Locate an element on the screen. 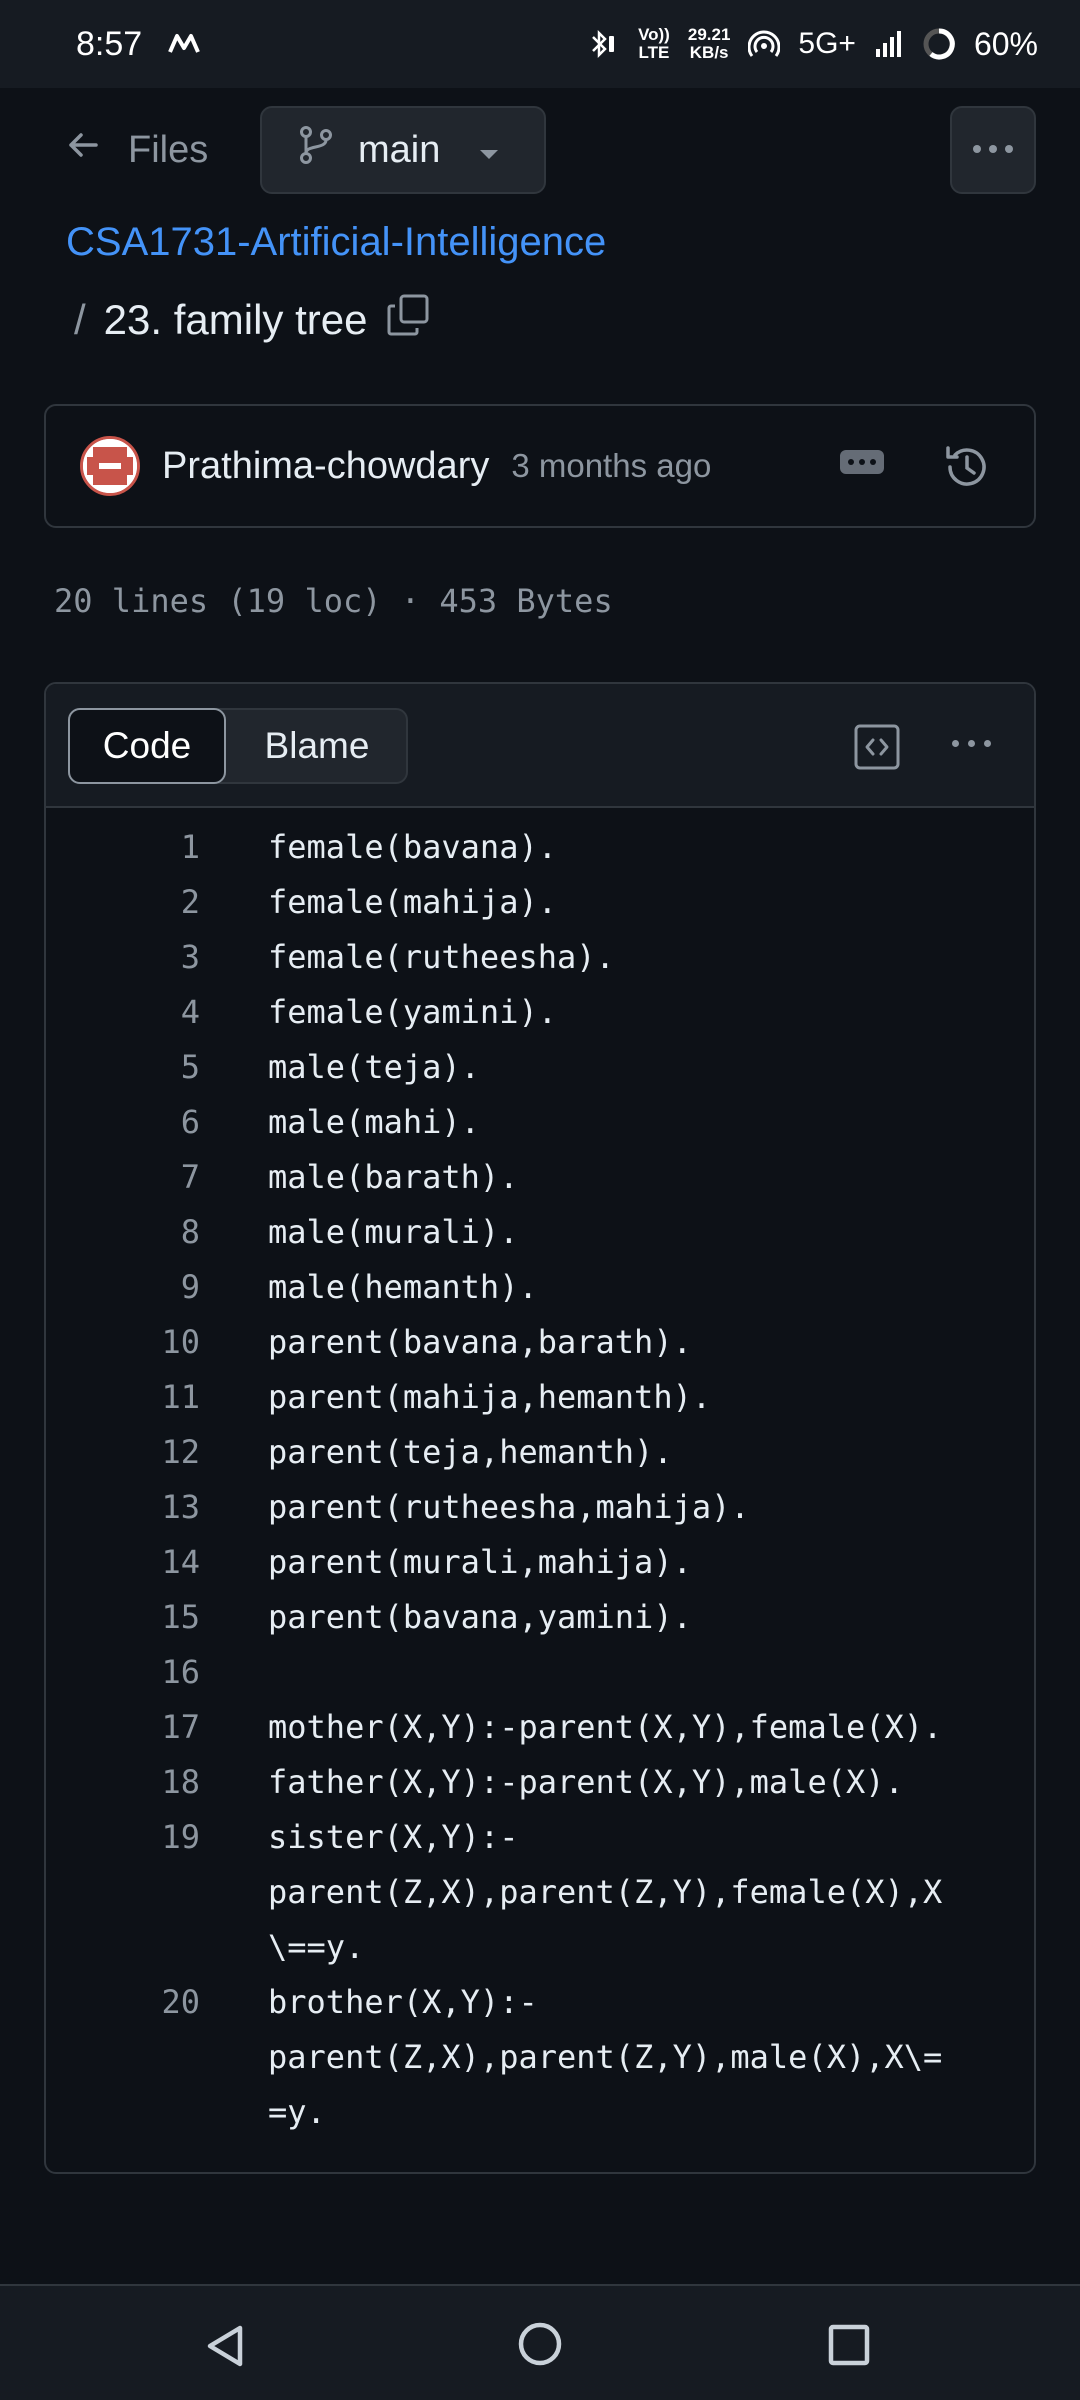  code-line: 2 female(mahija). is located at coordinates (540, 902).